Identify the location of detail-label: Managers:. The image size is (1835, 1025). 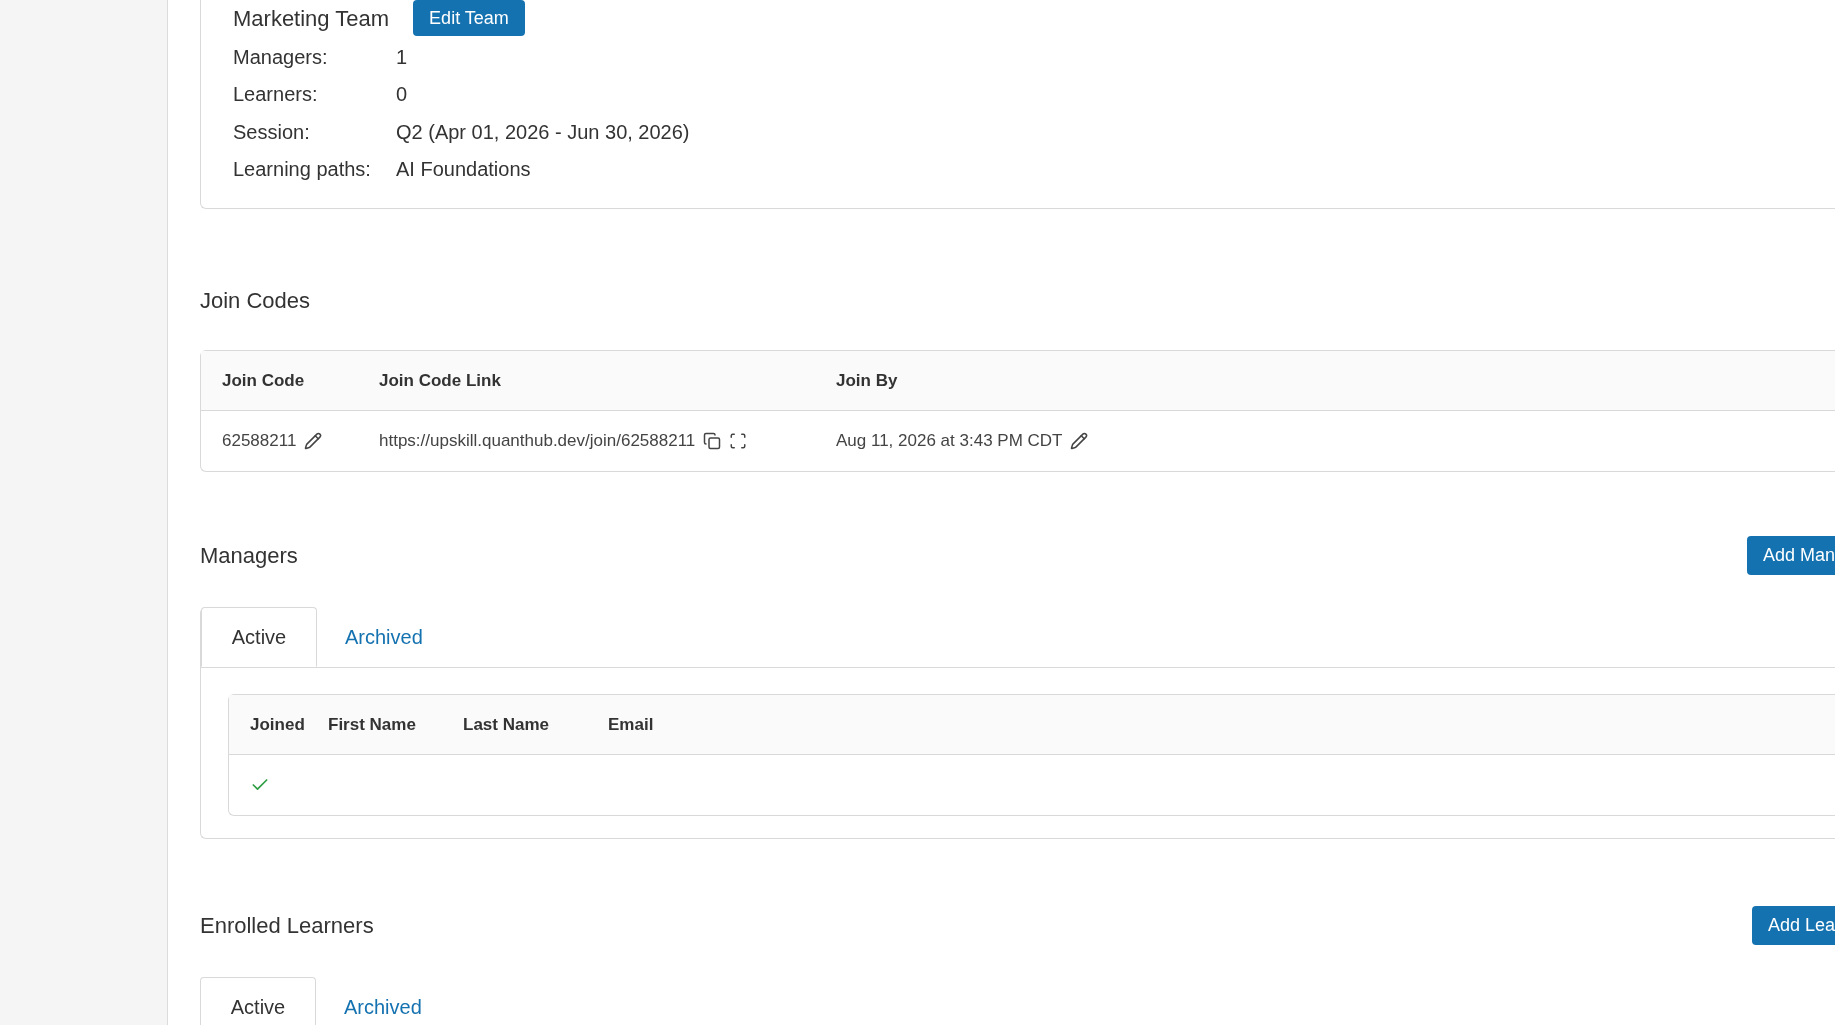
(281, 57).